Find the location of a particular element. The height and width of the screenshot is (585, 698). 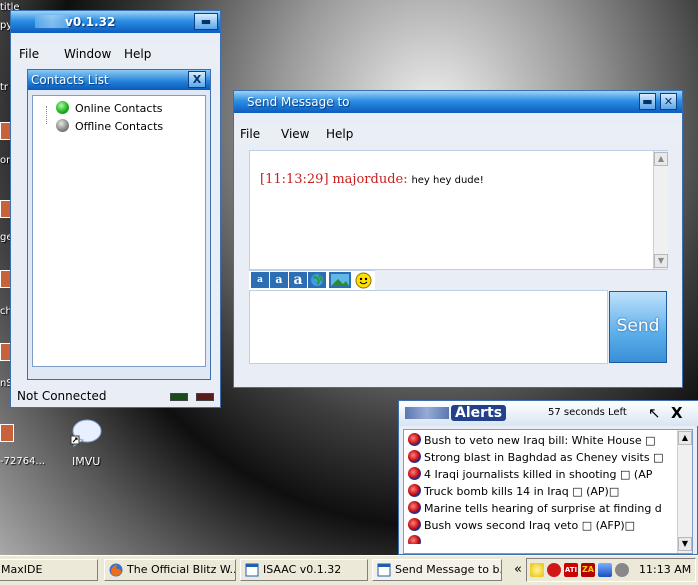

font-normal-button: a is located at coordinates (279, 280).